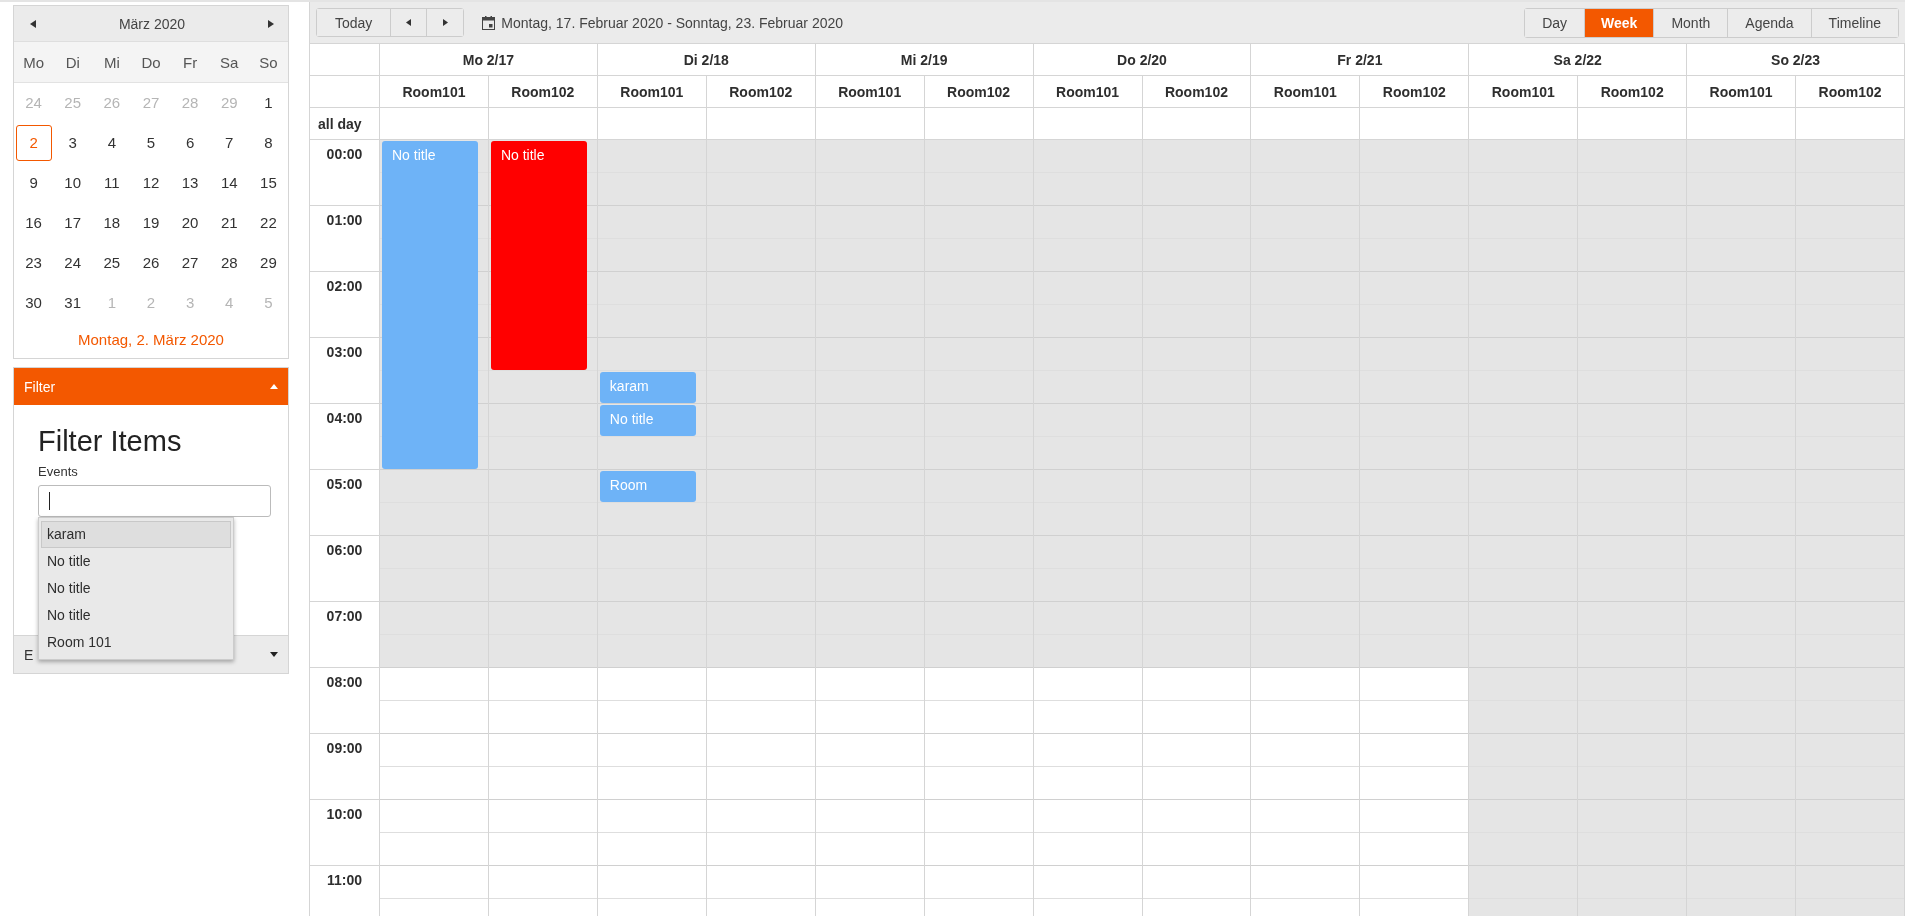  What do you see at coordinates (33, 62) in the screenshot?
I see `weekday-label: Mo` at bounding box center [33, 62].